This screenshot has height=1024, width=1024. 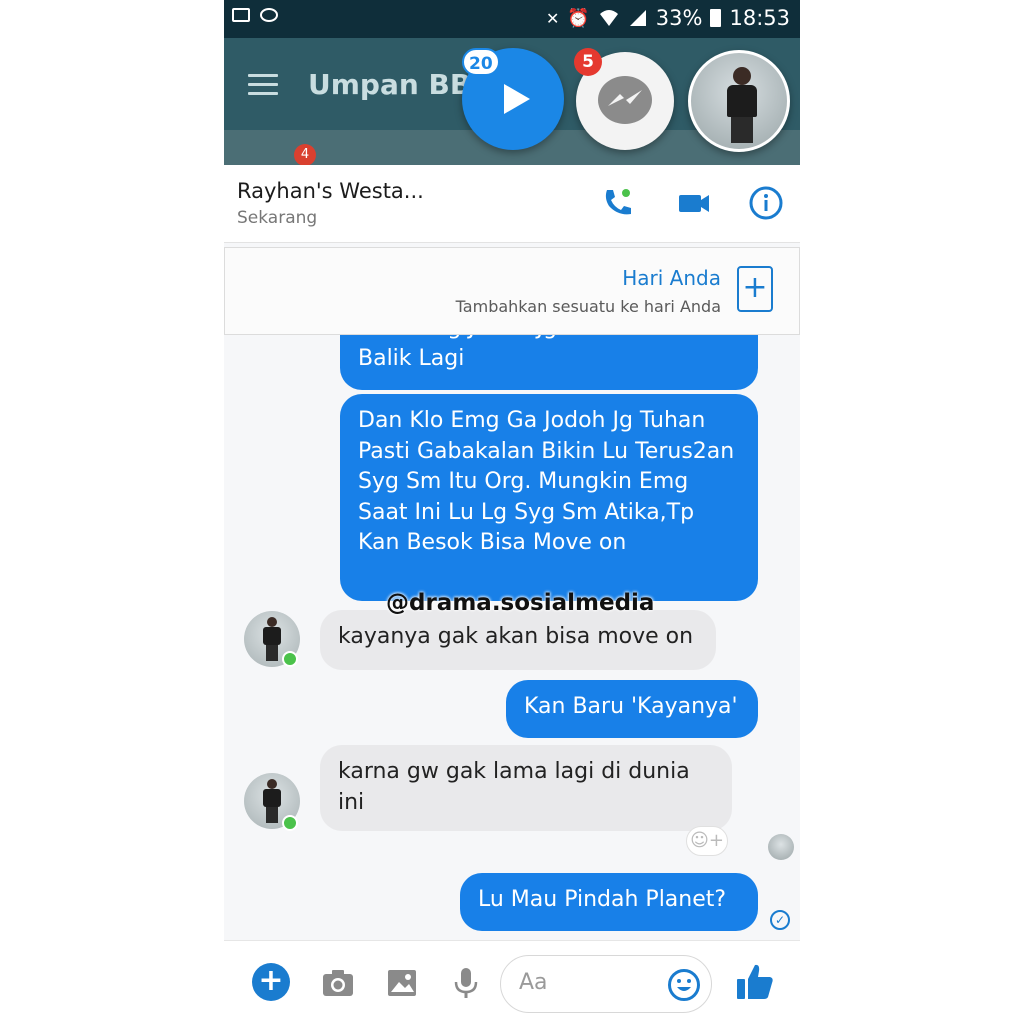 I want to click on messenger-badge: 5, so click(x=588, y=62).